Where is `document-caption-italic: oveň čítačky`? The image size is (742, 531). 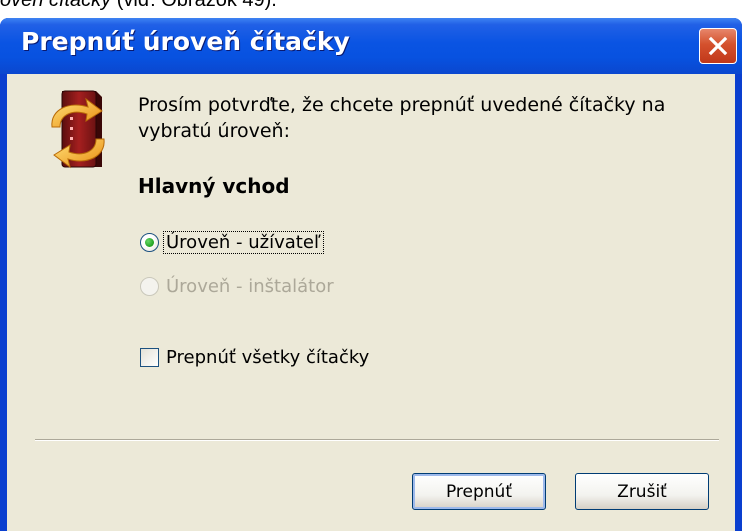 document-caption-italic: oveň čítačky is located at coordinates (56, 5).